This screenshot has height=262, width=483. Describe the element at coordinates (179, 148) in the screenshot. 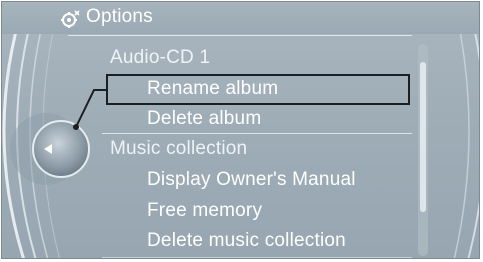

I see `section-music-collection: Music collection` at that location.